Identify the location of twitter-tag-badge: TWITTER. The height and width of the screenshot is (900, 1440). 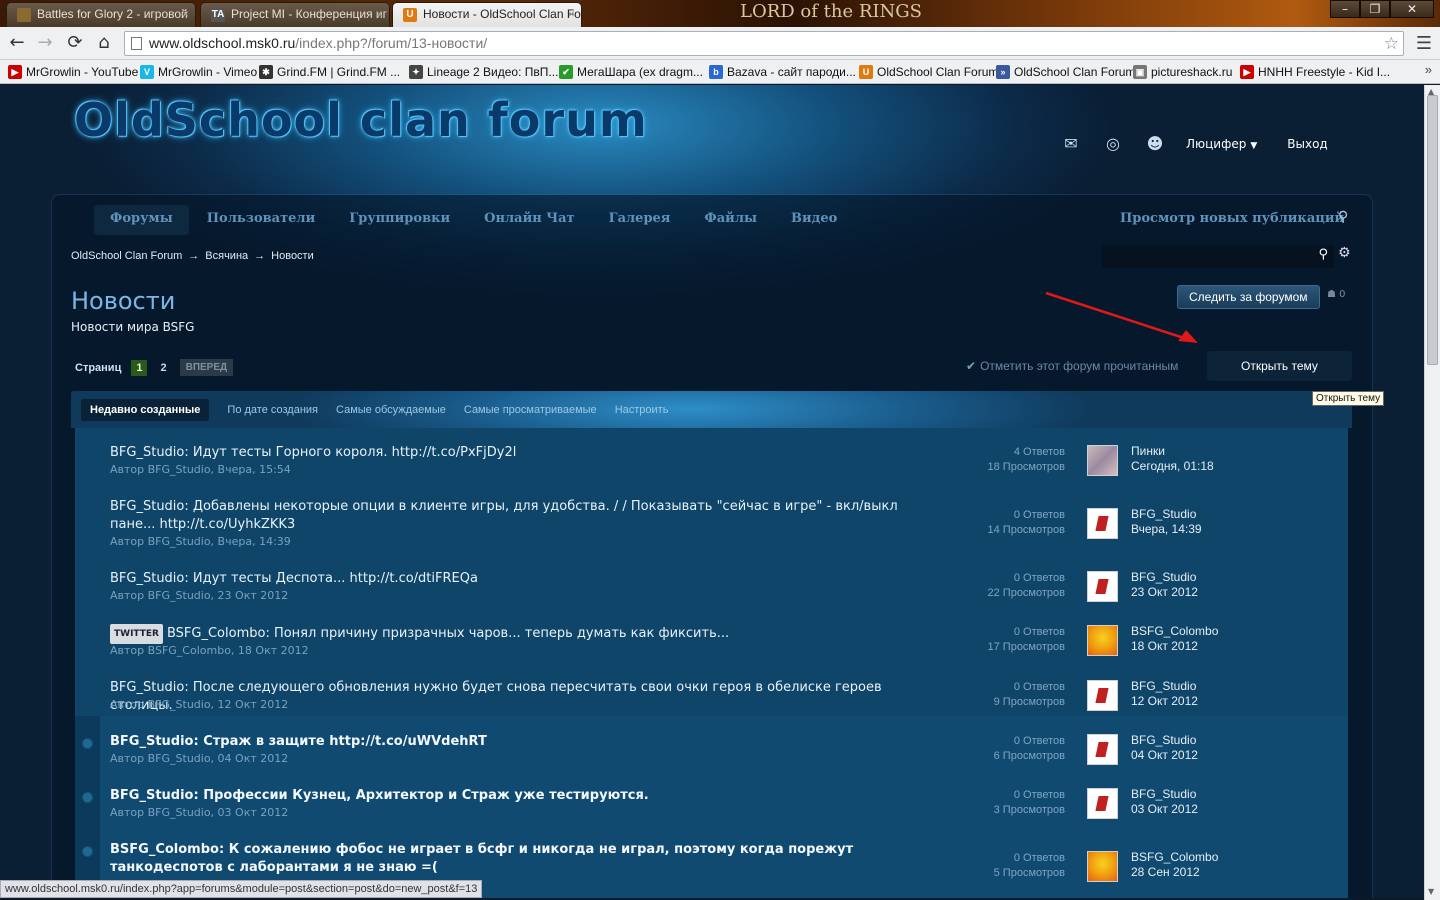
(136, 634).